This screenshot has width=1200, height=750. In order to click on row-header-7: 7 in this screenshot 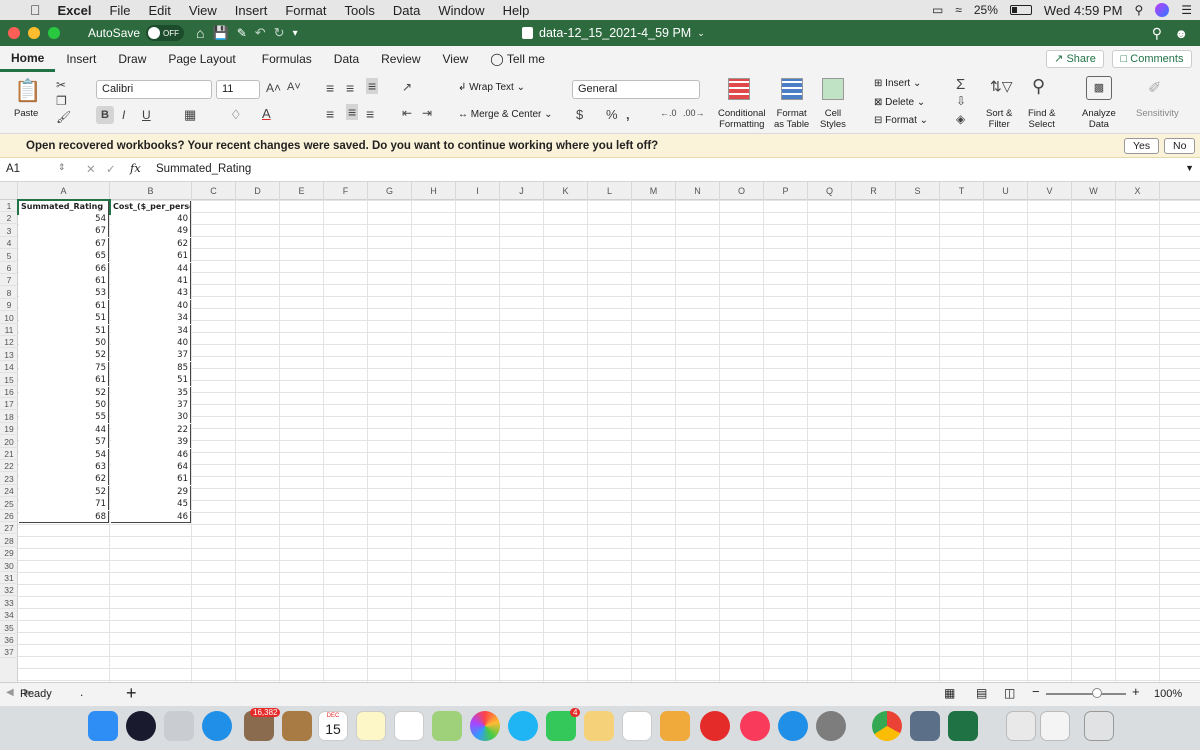, I will do `click(9, 280)`.